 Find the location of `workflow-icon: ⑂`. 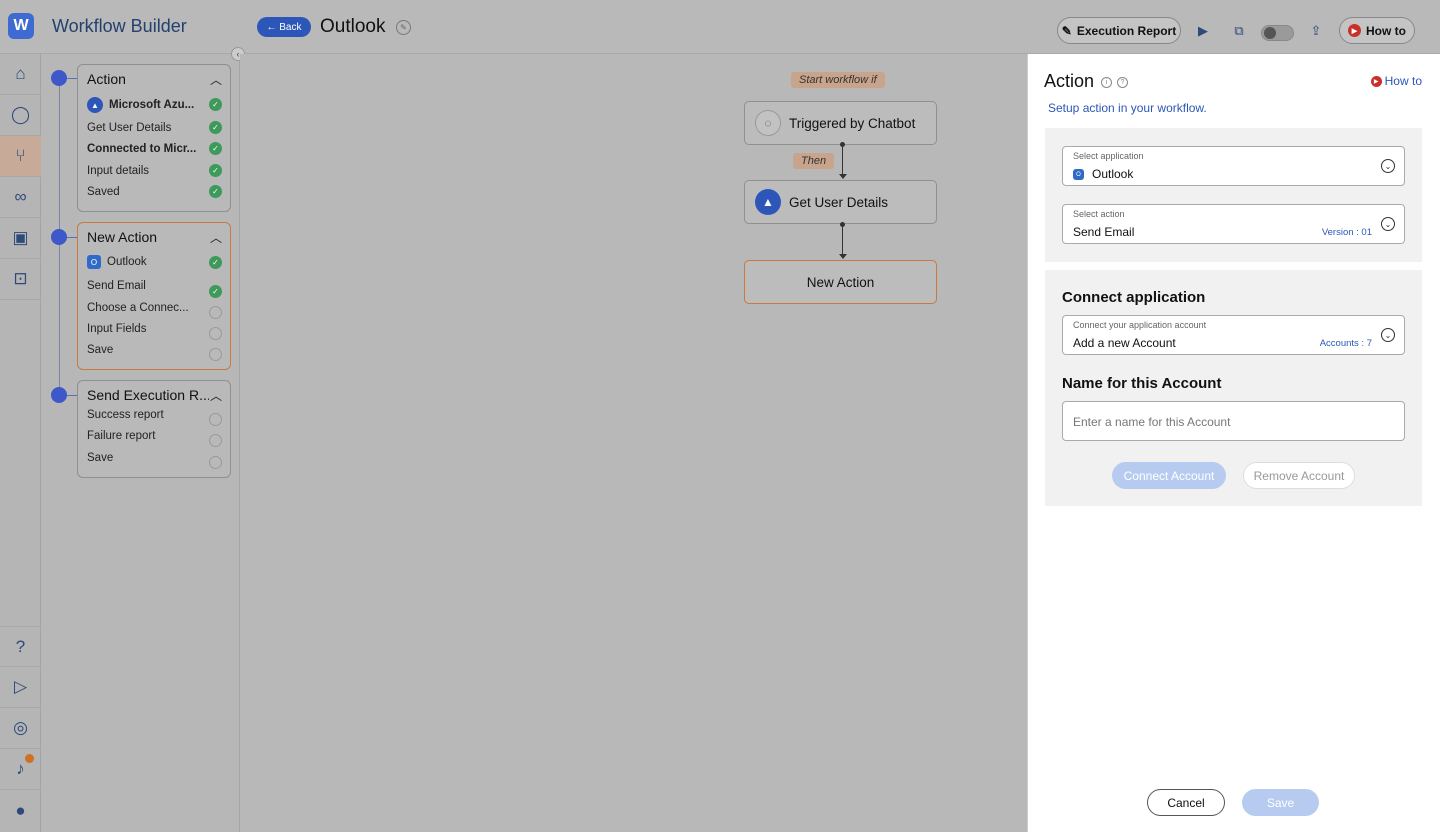

workflow-icon: ⑂ is located at coordinates (20, 156).